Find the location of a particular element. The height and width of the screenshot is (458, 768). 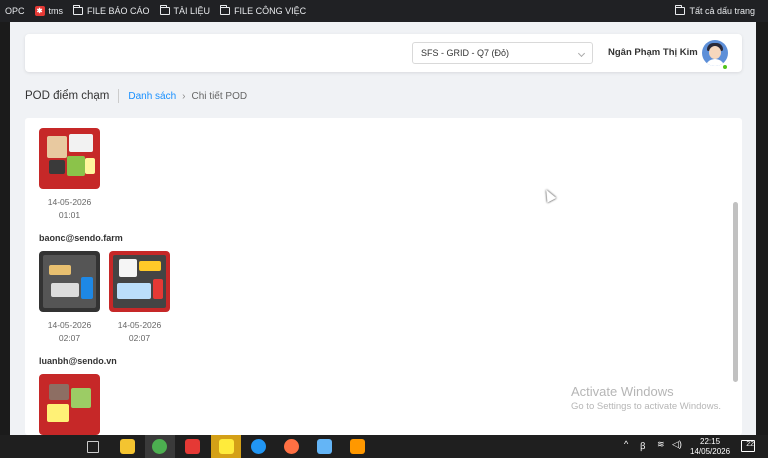

top-header: SFS - GRID - Q7 (Đỏ) Ngân Phạm Thị Kim is located at coordinates (383, 53).